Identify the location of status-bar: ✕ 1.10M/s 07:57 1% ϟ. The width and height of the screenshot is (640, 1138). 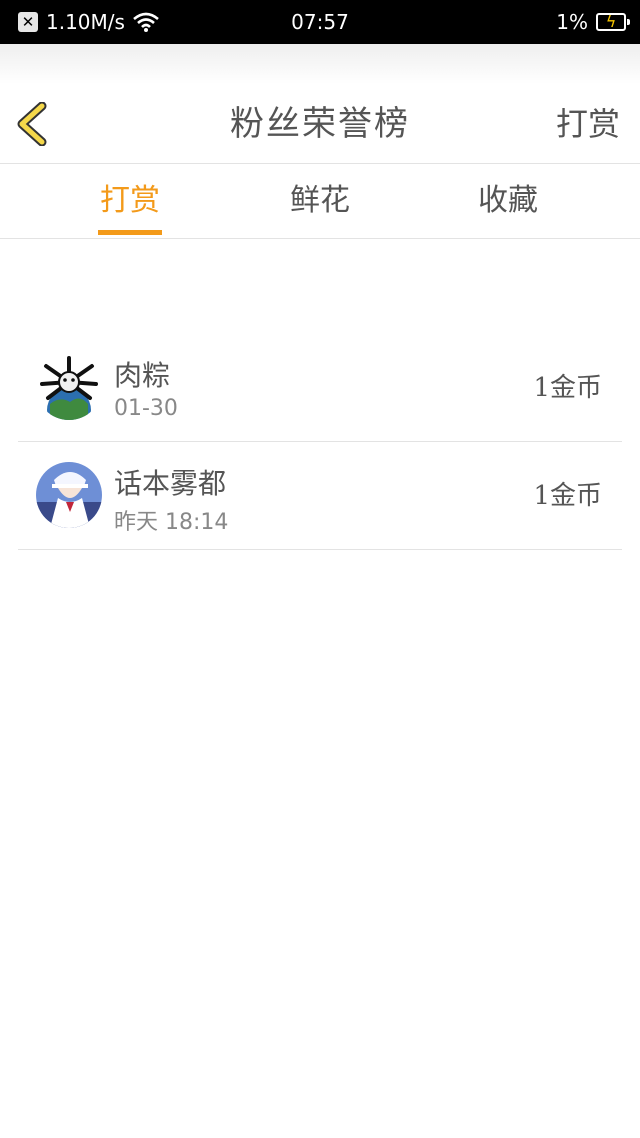
(320, 22).